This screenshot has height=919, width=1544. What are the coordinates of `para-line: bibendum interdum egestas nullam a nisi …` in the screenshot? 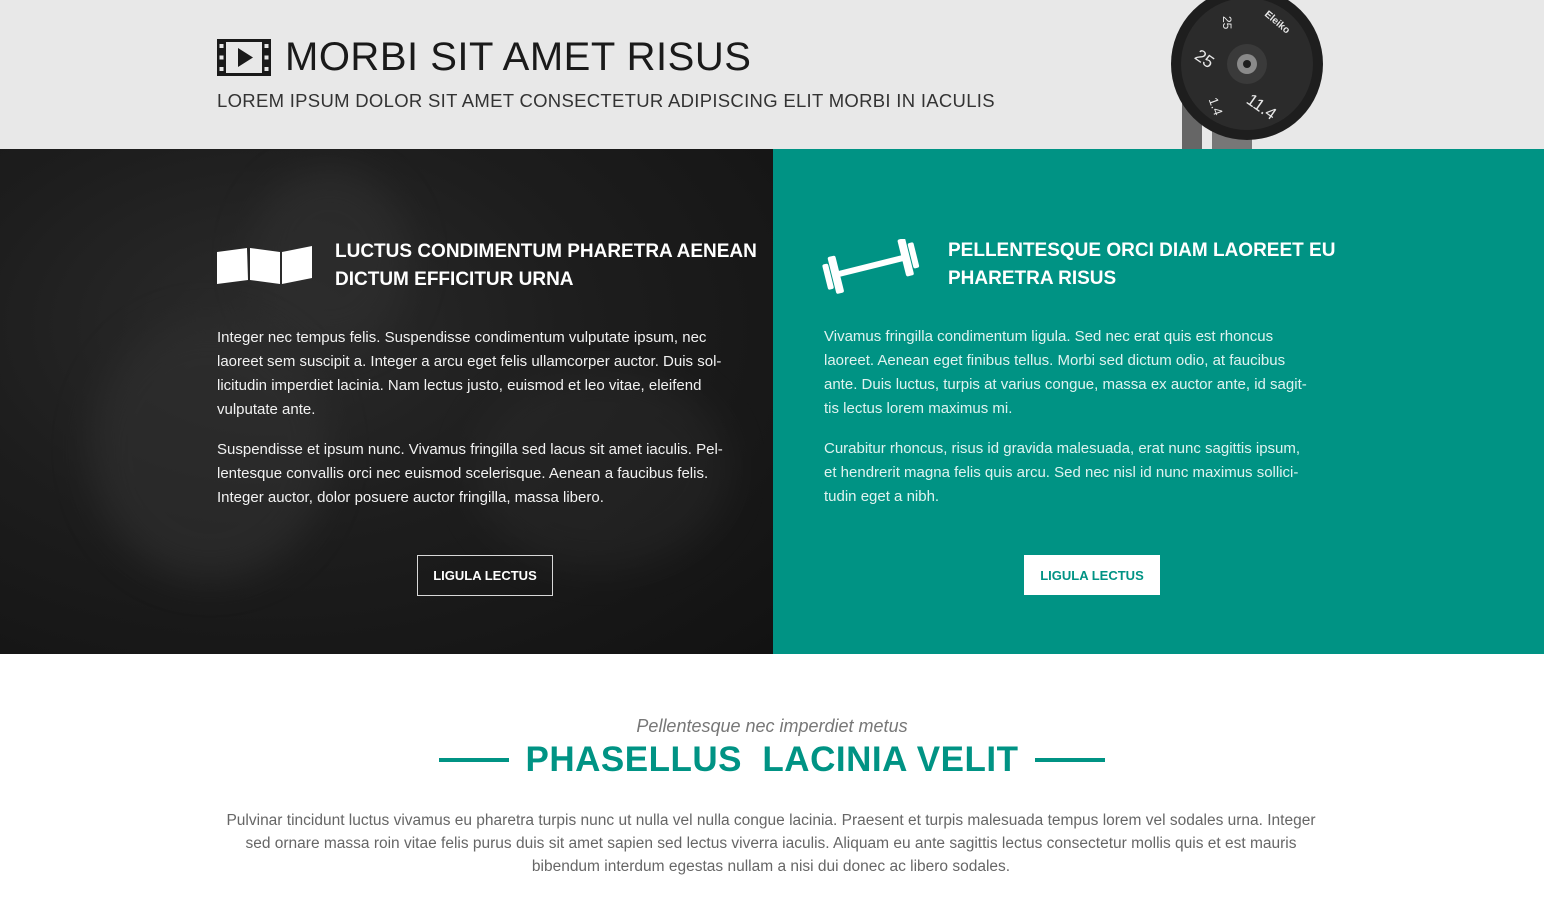 It's located at (771, 866).